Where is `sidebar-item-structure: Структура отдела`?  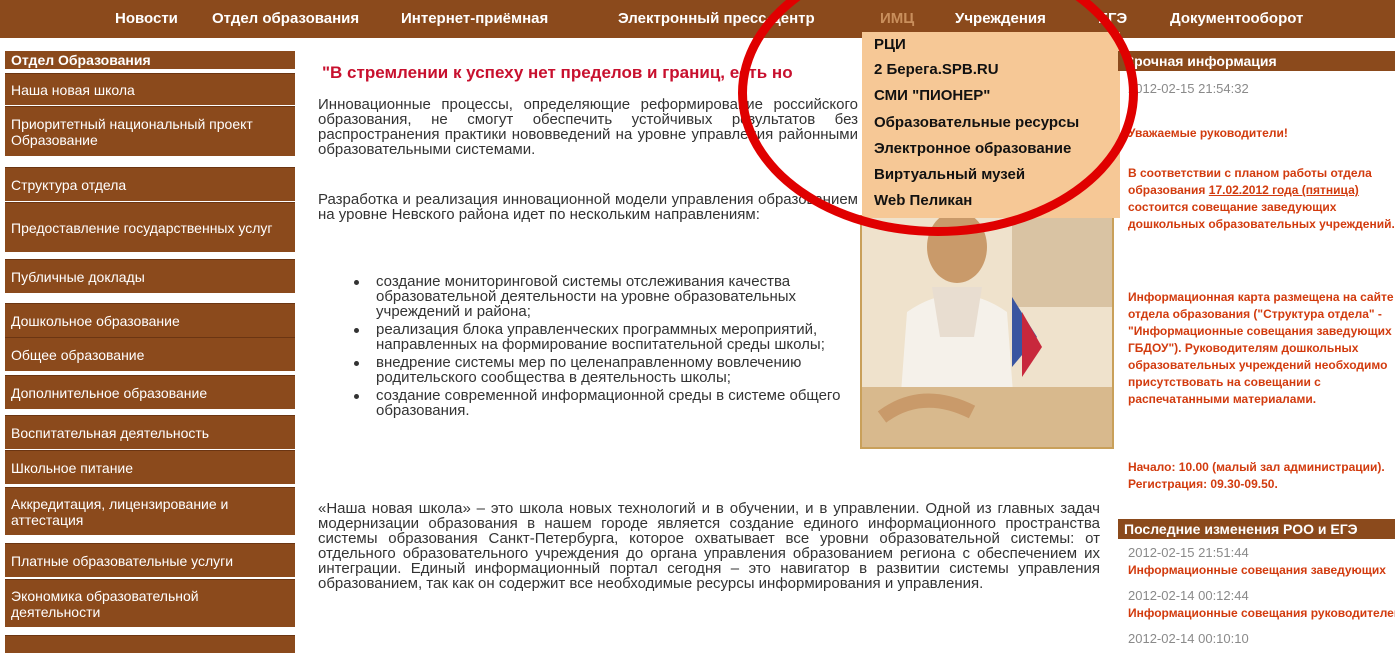
sidebar-item-structure: Структура отдела is located at coordinates (150, 184).